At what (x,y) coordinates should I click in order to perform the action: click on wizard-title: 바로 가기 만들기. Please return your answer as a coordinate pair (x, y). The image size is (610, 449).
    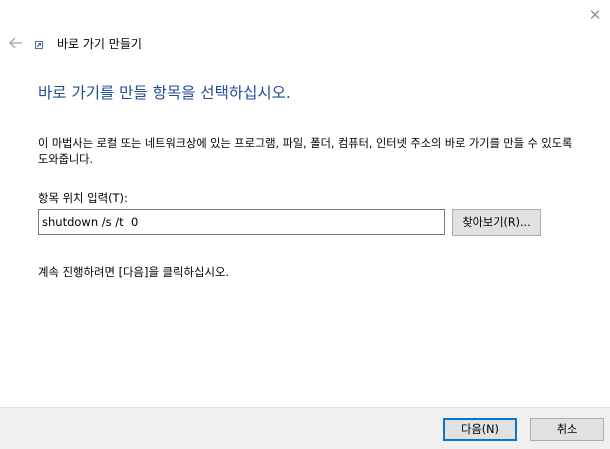
    Looking at the image, I should click on (99, 44).